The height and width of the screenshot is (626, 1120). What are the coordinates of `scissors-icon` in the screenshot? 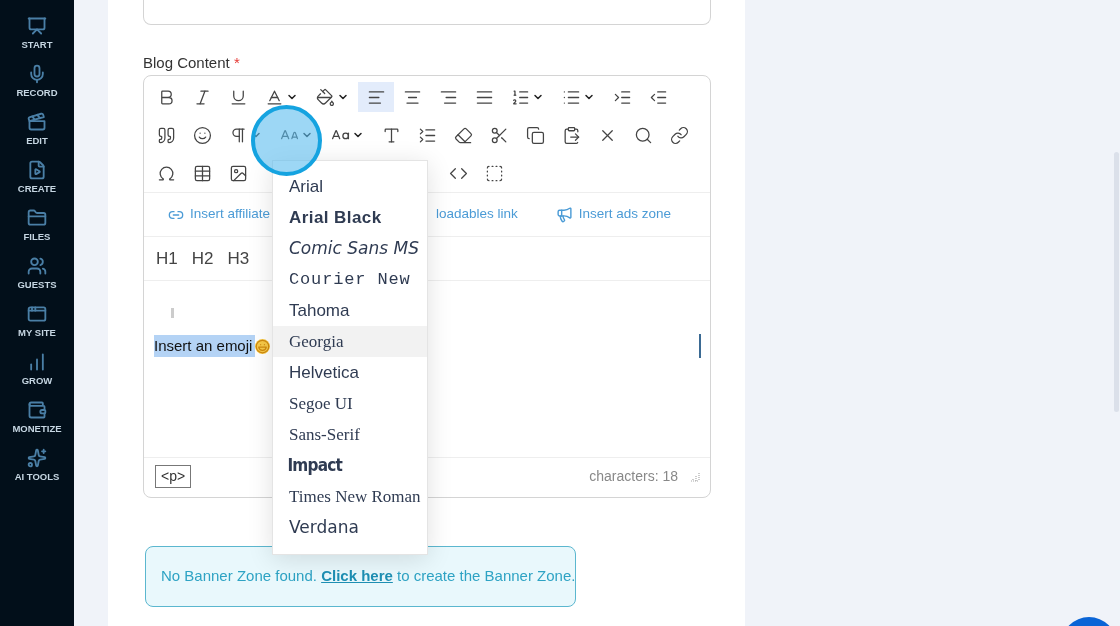 It's located at (499, 135).